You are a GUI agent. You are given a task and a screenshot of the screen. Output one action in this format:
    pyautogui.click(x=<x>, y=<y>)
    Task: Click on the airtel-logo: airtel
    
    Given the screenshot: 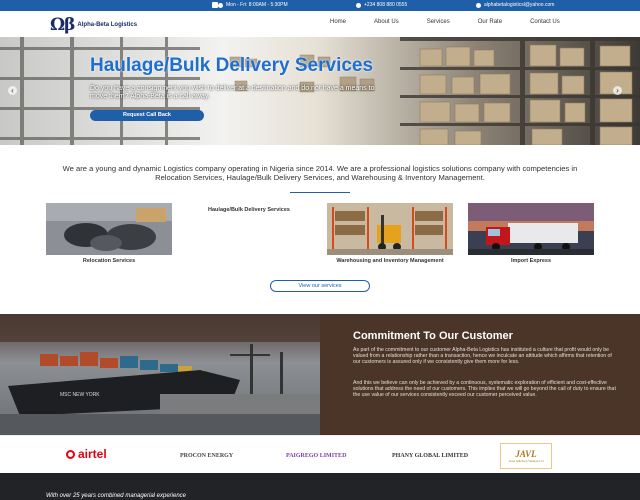 What is the action you would take?
    pyautogui.click(x=86, y=454)
    